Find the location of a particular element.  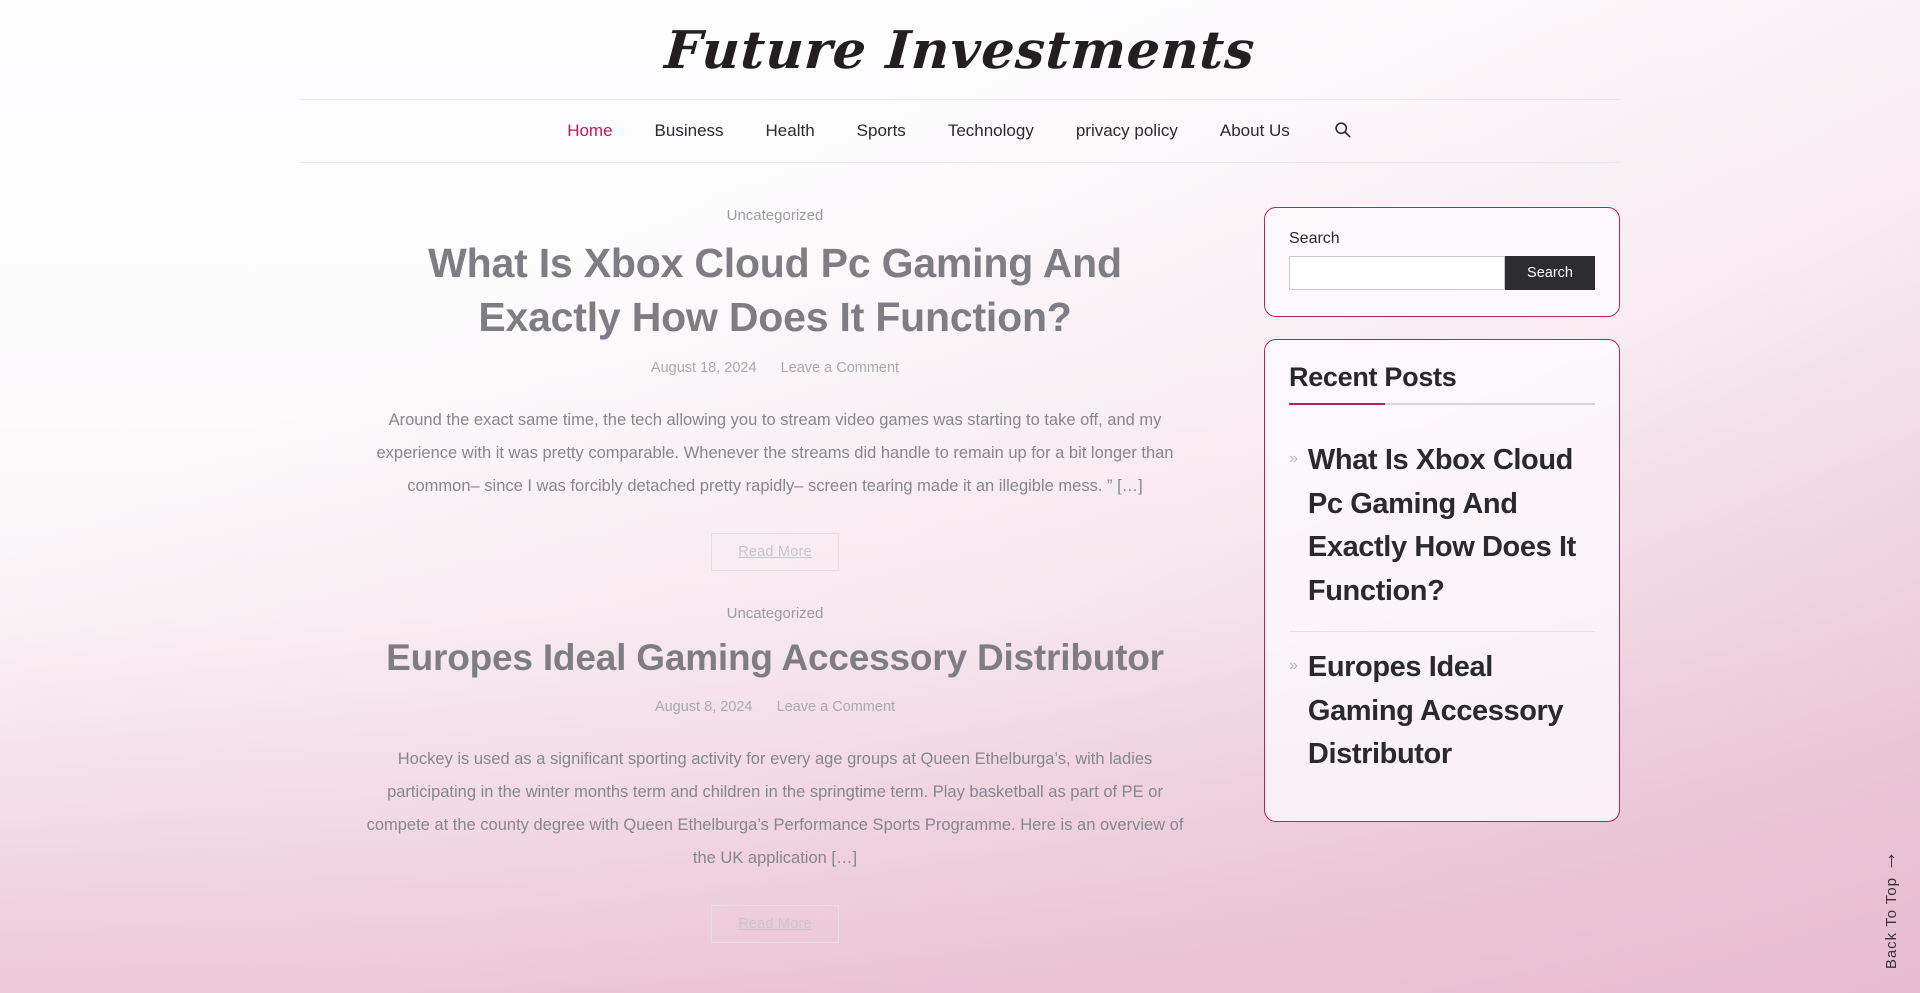

search-row: Search is located at coordinates (1442, 273).